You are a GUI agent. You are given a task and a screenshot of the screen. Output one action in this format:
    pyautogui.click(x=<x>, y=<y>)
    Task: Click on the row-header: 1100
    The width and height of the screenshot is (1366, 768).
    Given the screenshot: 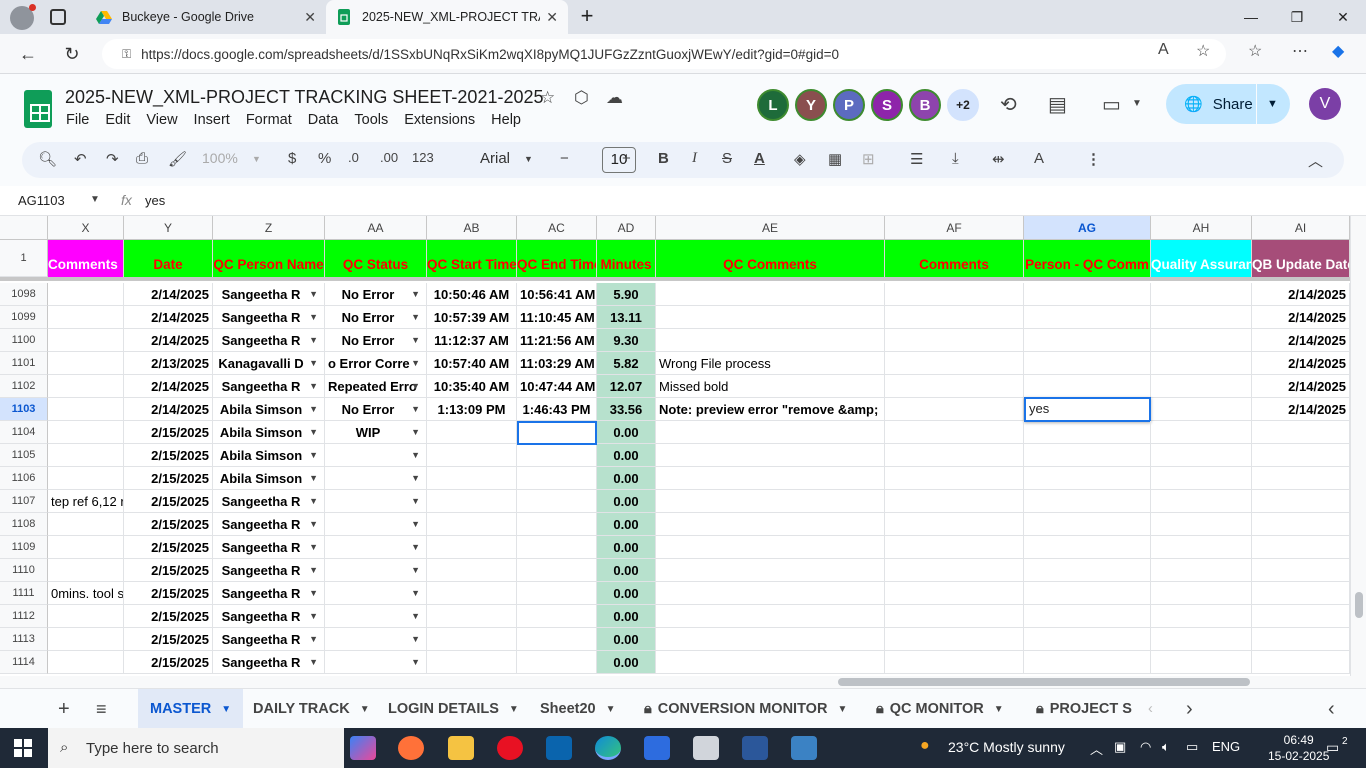 What is the action you would take?
    pyautogui.click(x=24, y=340)
    